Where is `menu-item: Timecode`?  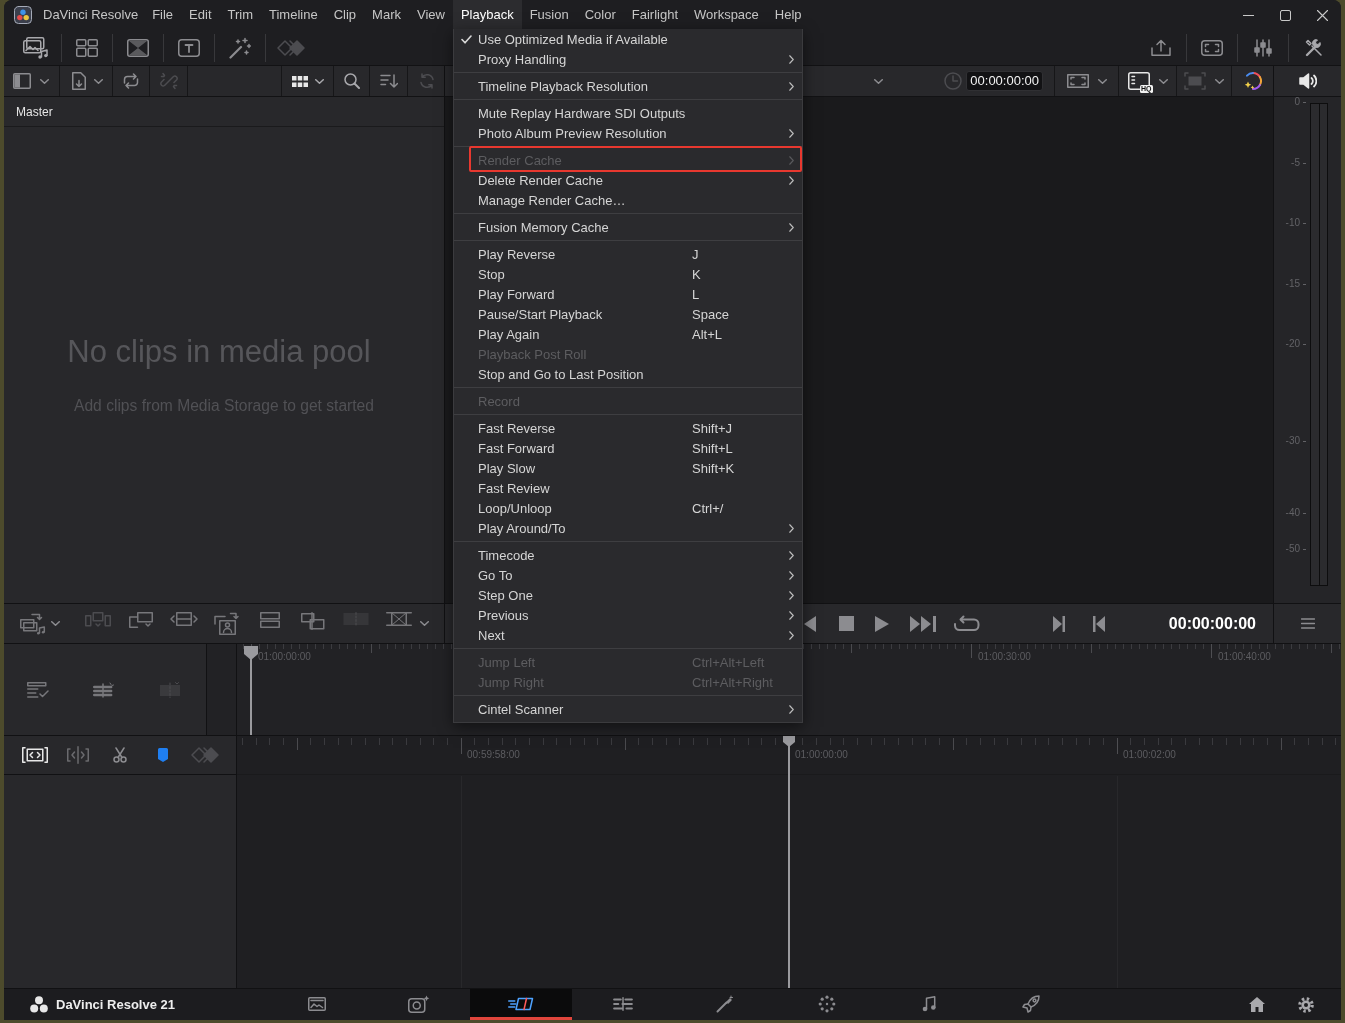
menu-item: Timecode is located at coordinates (628, 555).